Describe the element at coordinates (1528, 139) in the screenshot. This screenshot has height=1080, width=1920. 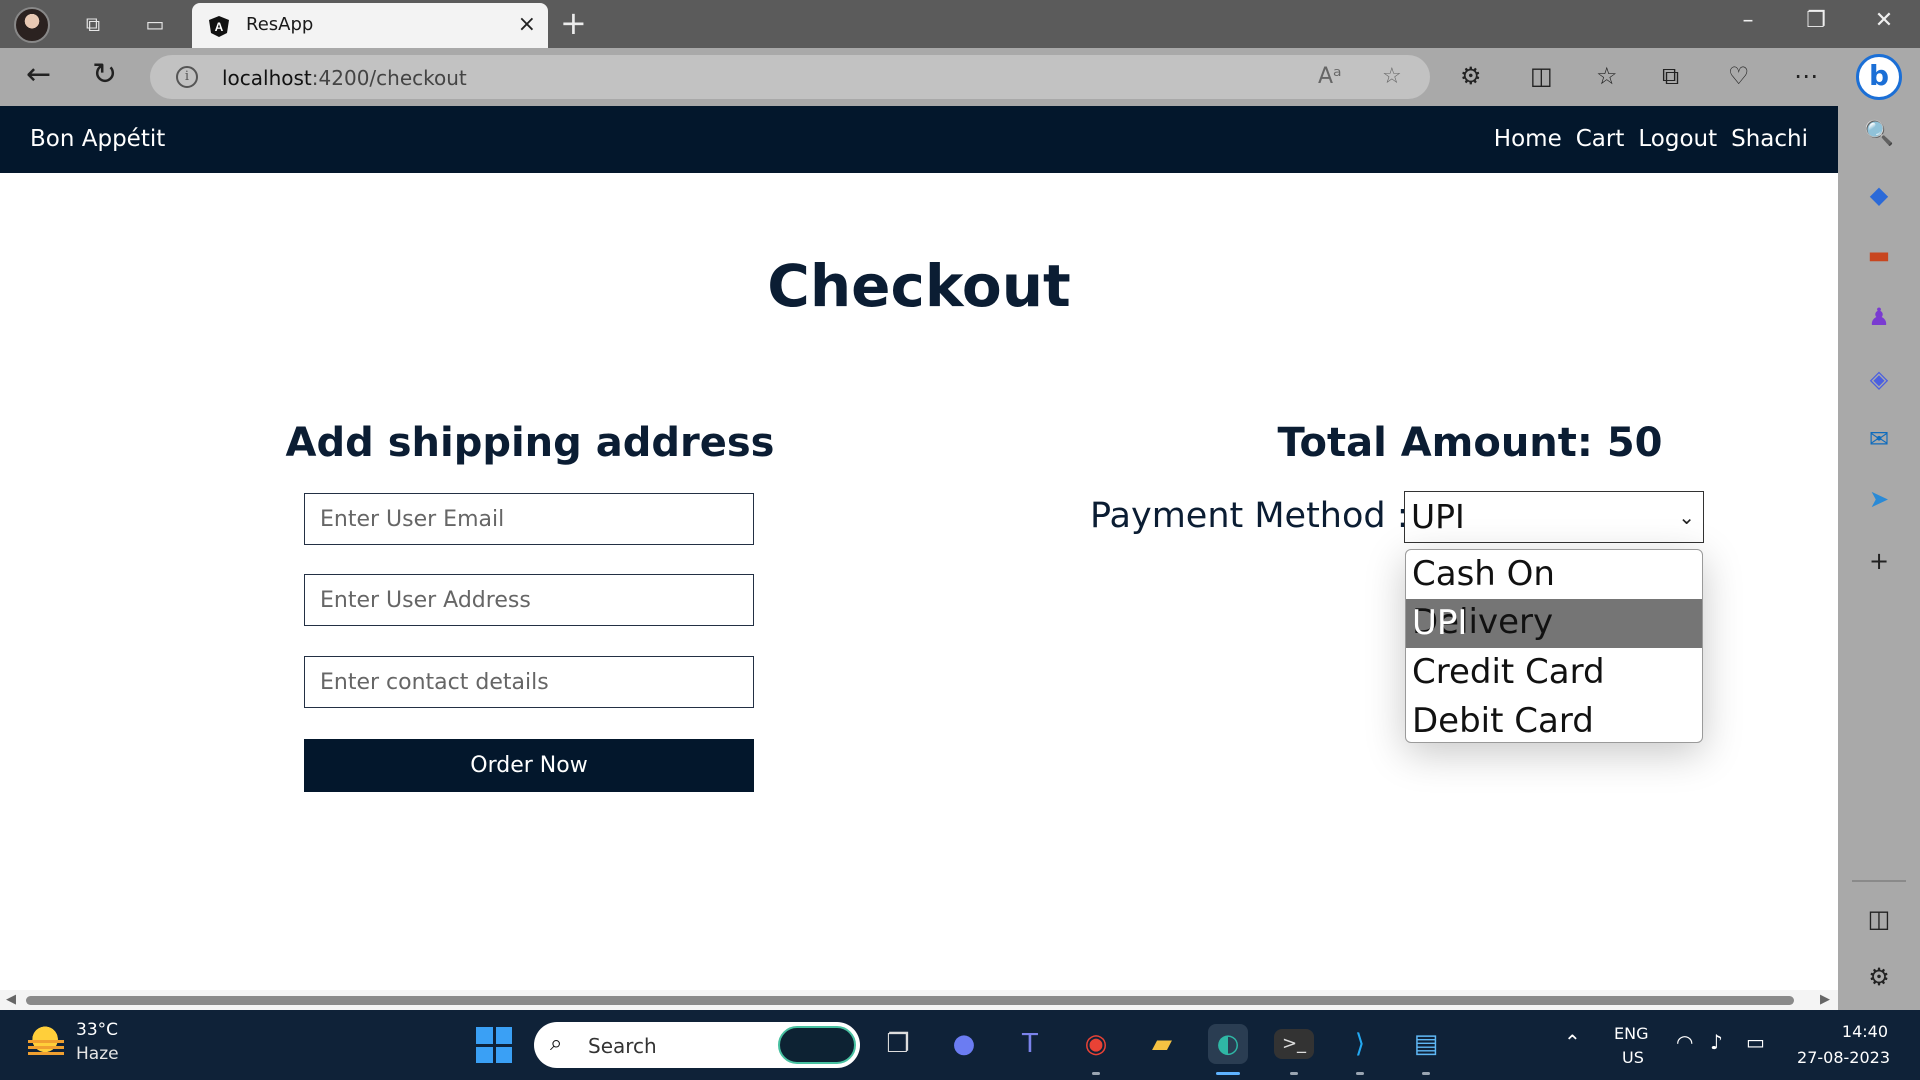
I see `nav-home-link: Home` at that location.